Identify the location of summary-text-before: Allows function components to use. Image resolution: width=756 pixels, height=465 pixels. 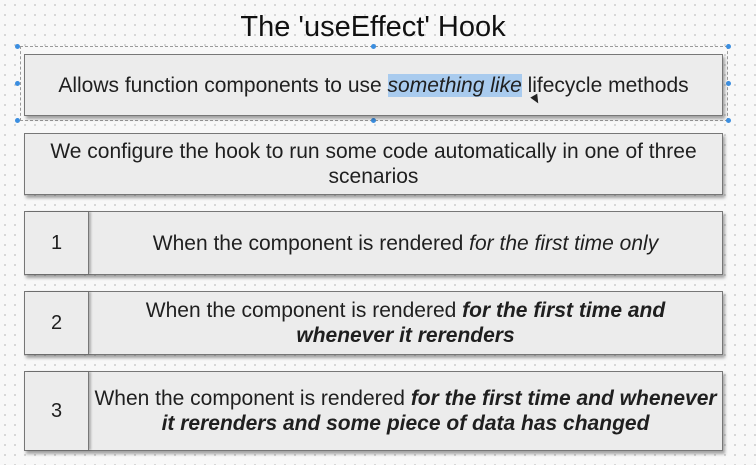
(223, 85).